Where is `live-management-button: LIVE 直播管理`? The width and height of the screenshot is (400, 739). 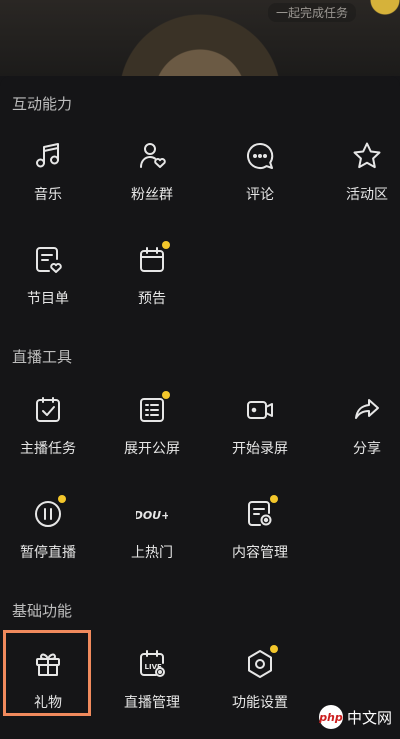
live-management-button: LIVE 直播管理 is located at coordinates (152, 679).